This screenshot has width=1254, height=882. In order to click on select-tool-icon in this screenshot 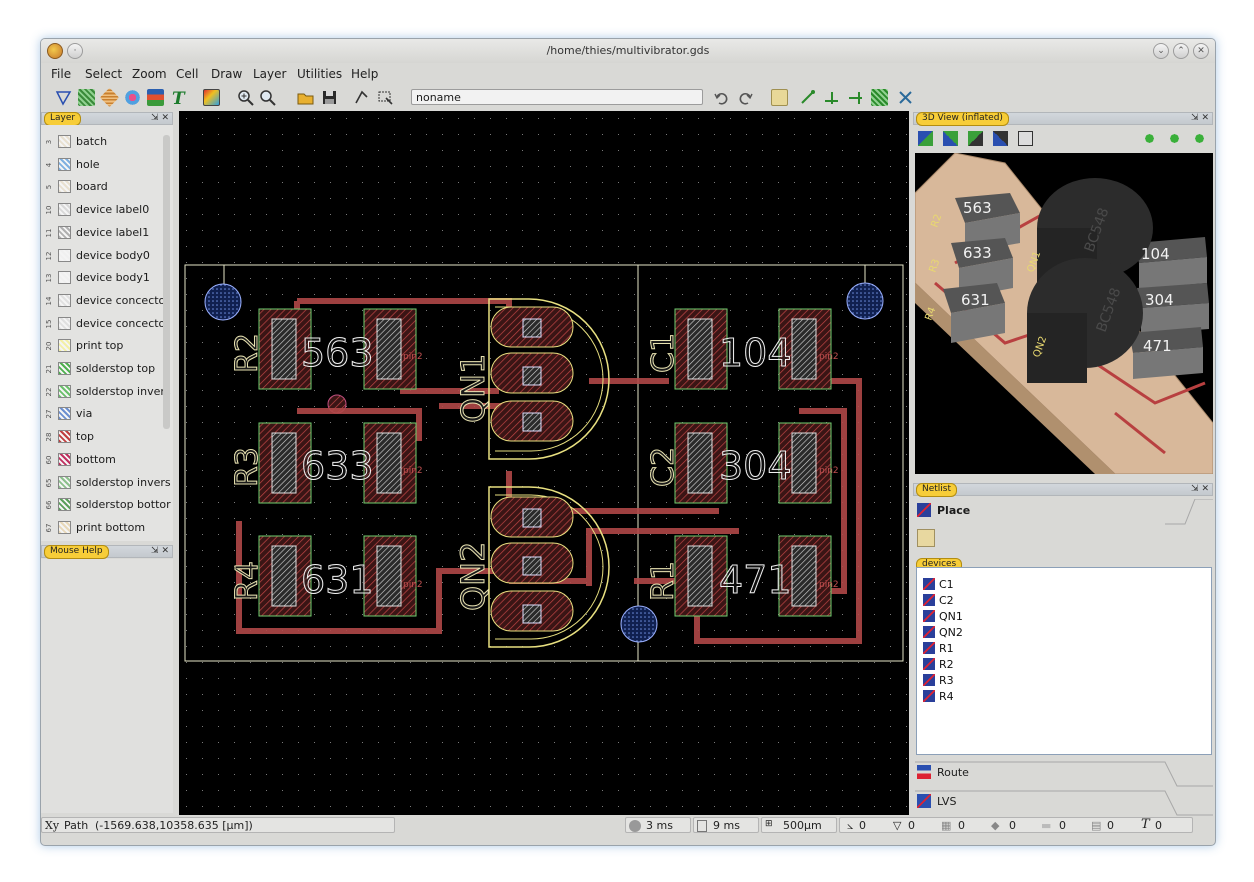, I will do `click(385, 97)`.